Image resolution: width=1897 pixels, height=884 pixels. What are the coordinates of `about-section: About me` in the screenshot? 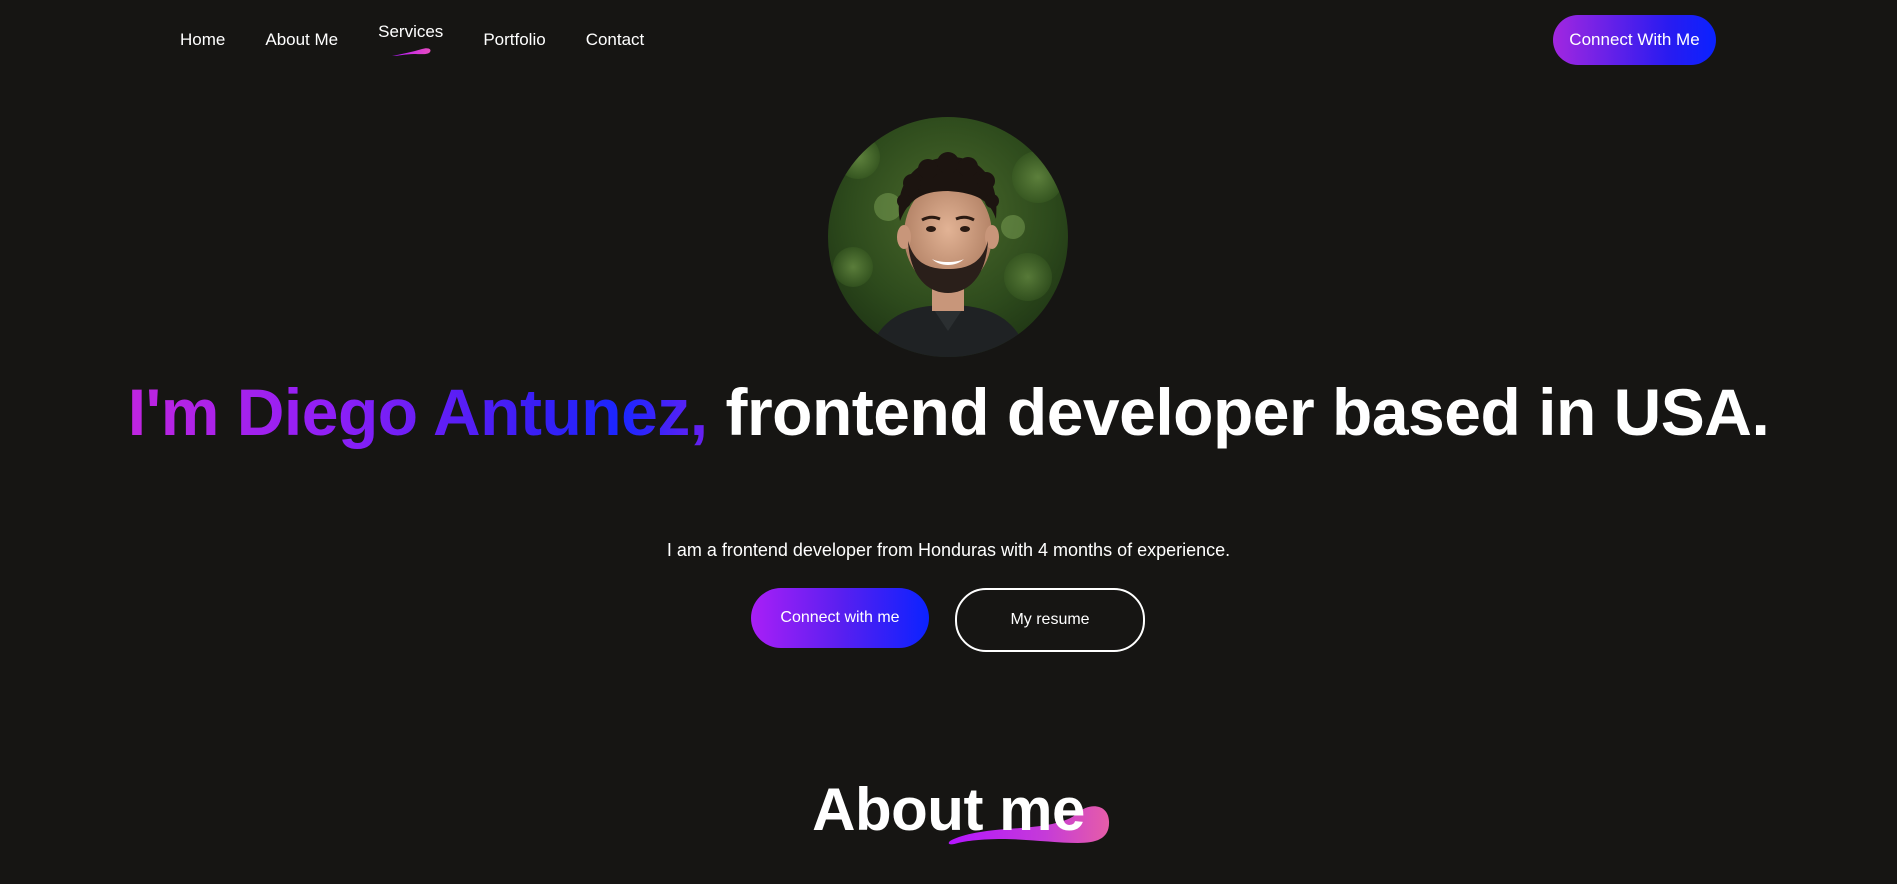 It's located at (948, 810).